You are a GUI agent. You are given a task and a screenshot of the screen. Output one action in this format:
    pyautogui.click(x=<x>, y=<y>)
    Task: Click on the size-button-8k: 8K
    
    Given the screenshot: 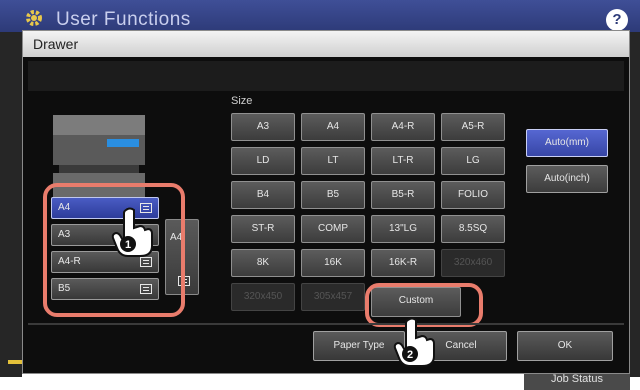 What is the action you would take?
    pyautogui.click(x=263, y=263)
    